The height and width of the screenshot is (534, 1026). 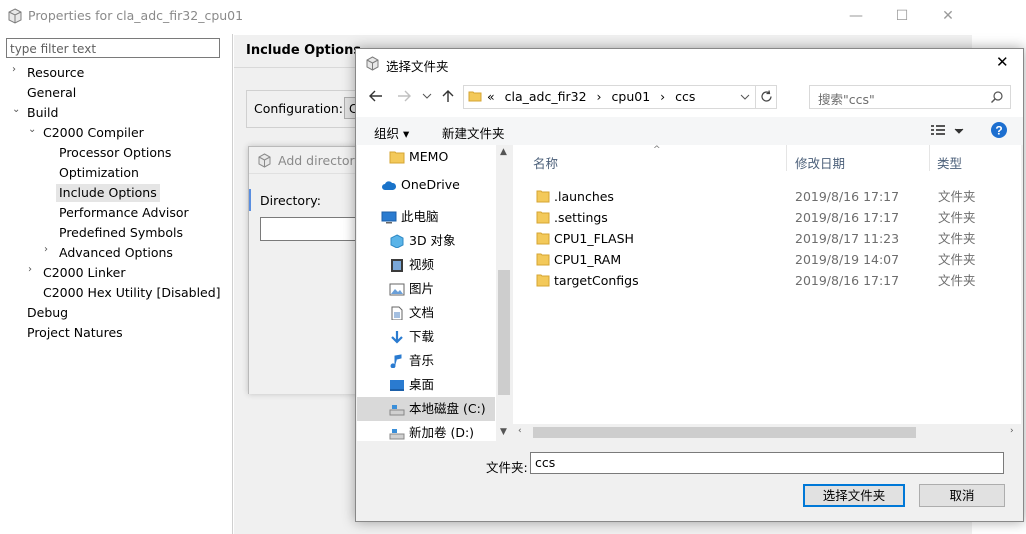 What do you see at coordinates (417, 66) in the screenshot?
I see `dialog-title: 选择文件夹` at bounding box center [417, 66].